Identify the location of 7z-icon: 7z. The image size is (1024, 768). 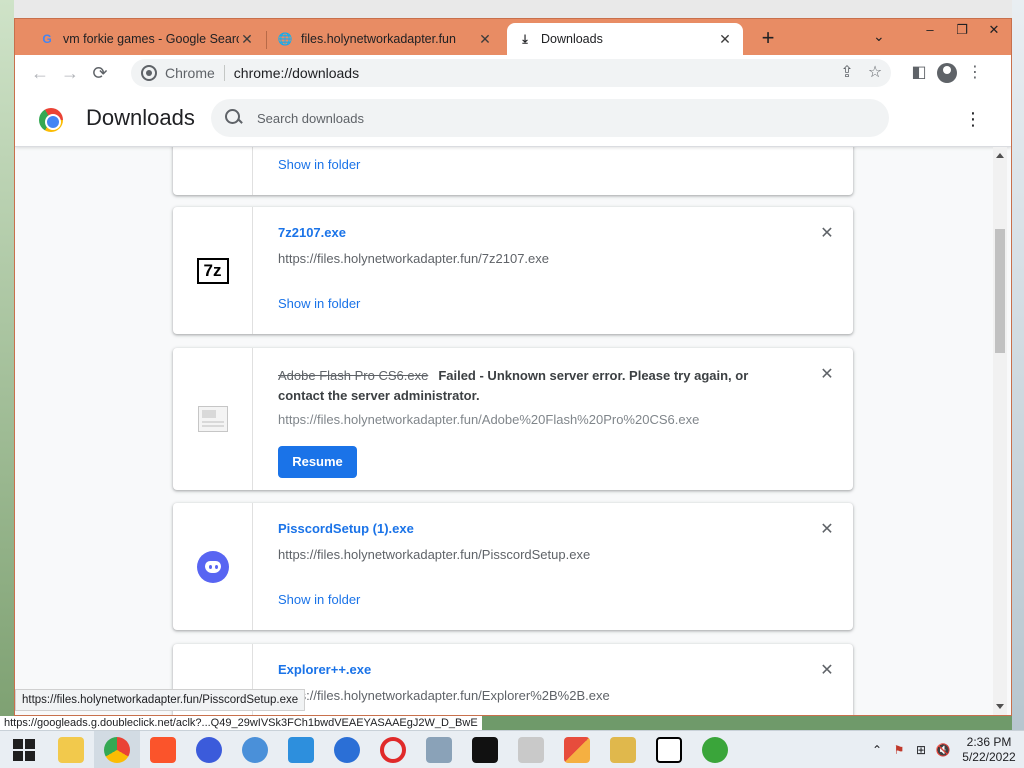
(212, 270).